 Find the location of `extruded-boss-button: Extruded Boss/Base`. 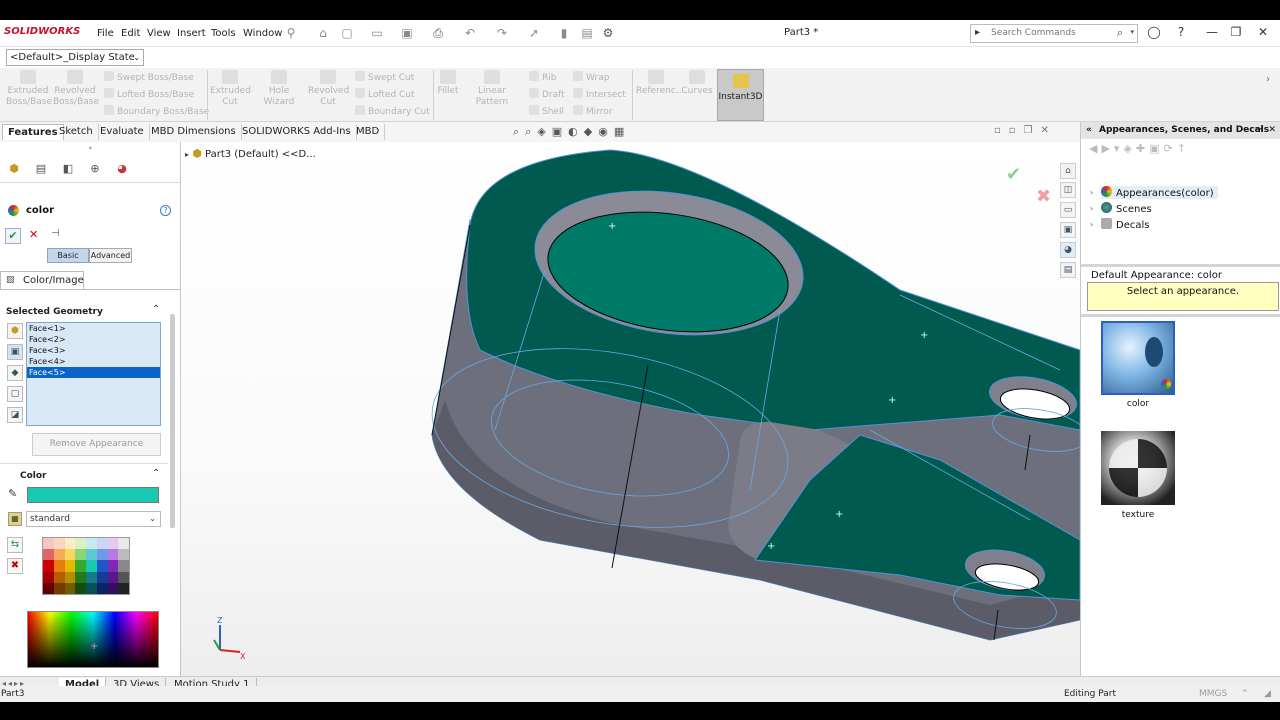

extruded-boss-button: Extruded Boss/Base is located at coordinates (29, 89).